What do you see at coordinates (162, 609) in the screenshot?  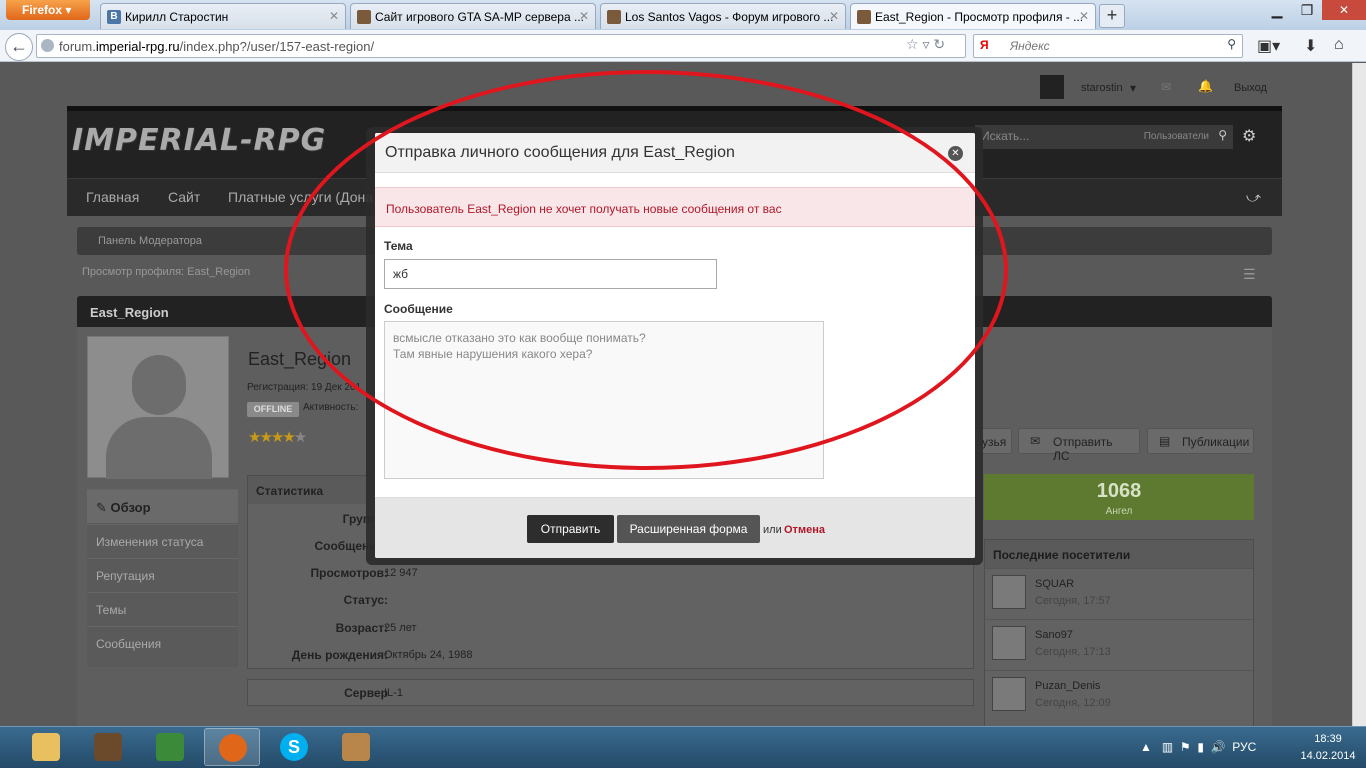 I see `side-nav-topics: Темы` at bounding box center [162, 609].